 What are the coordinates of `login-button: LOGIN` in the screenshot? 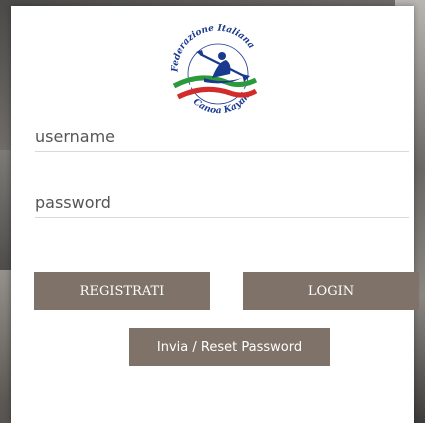 It's located at (331, 291).